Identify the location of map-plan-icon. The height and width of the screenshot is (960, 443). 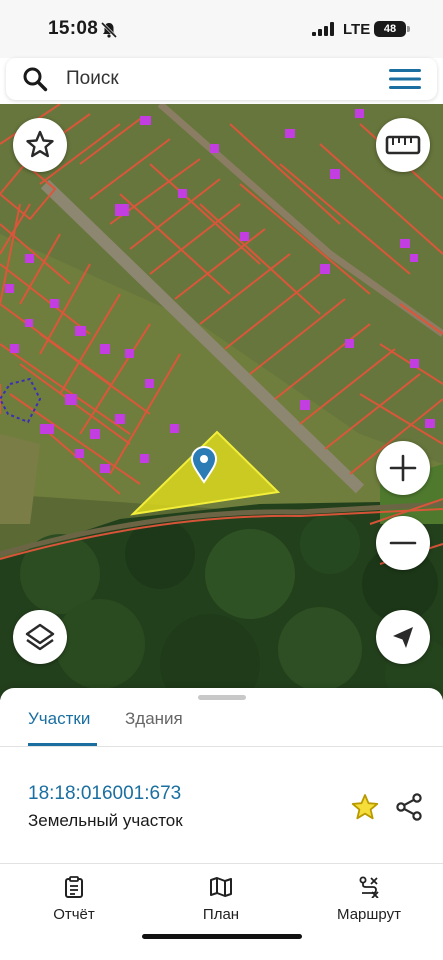
(221, 887).